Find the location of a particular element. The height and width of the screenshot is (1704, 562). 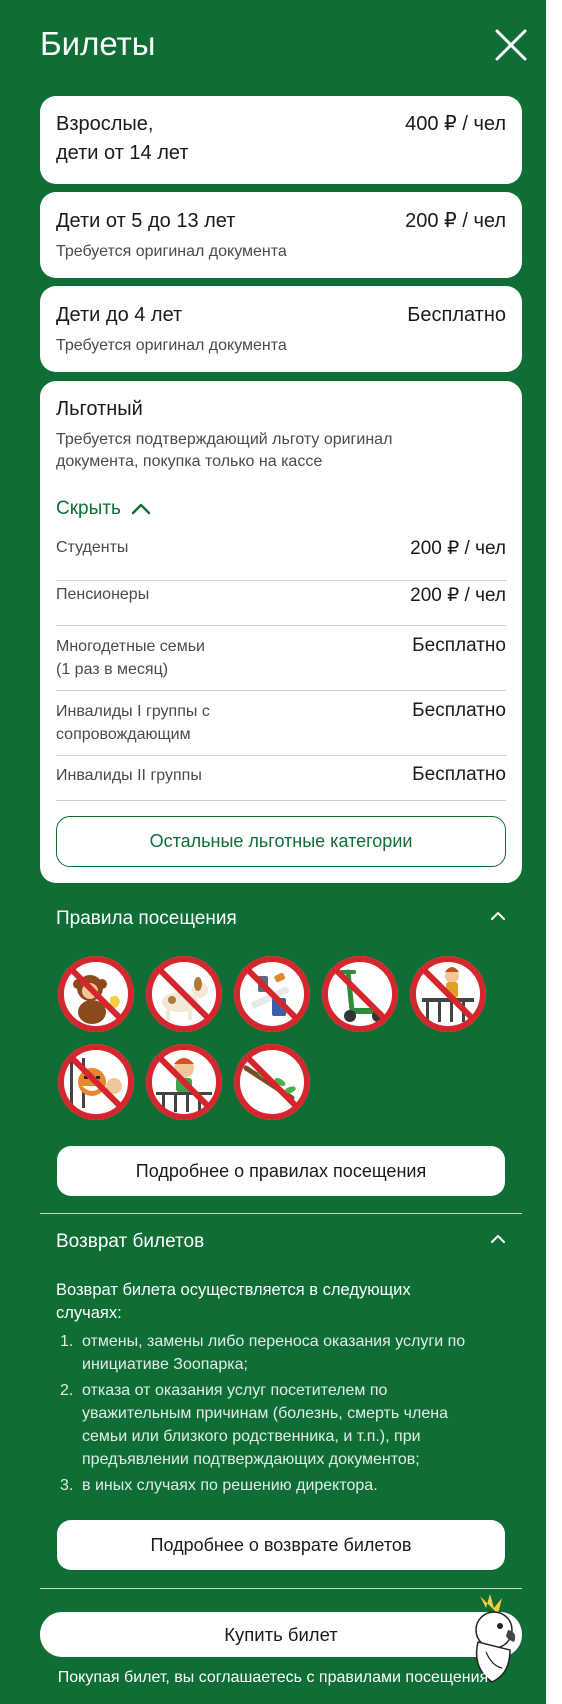

discount-row: Пенсионеры 200 ₽ / чел is located at coordinates (281, 603).